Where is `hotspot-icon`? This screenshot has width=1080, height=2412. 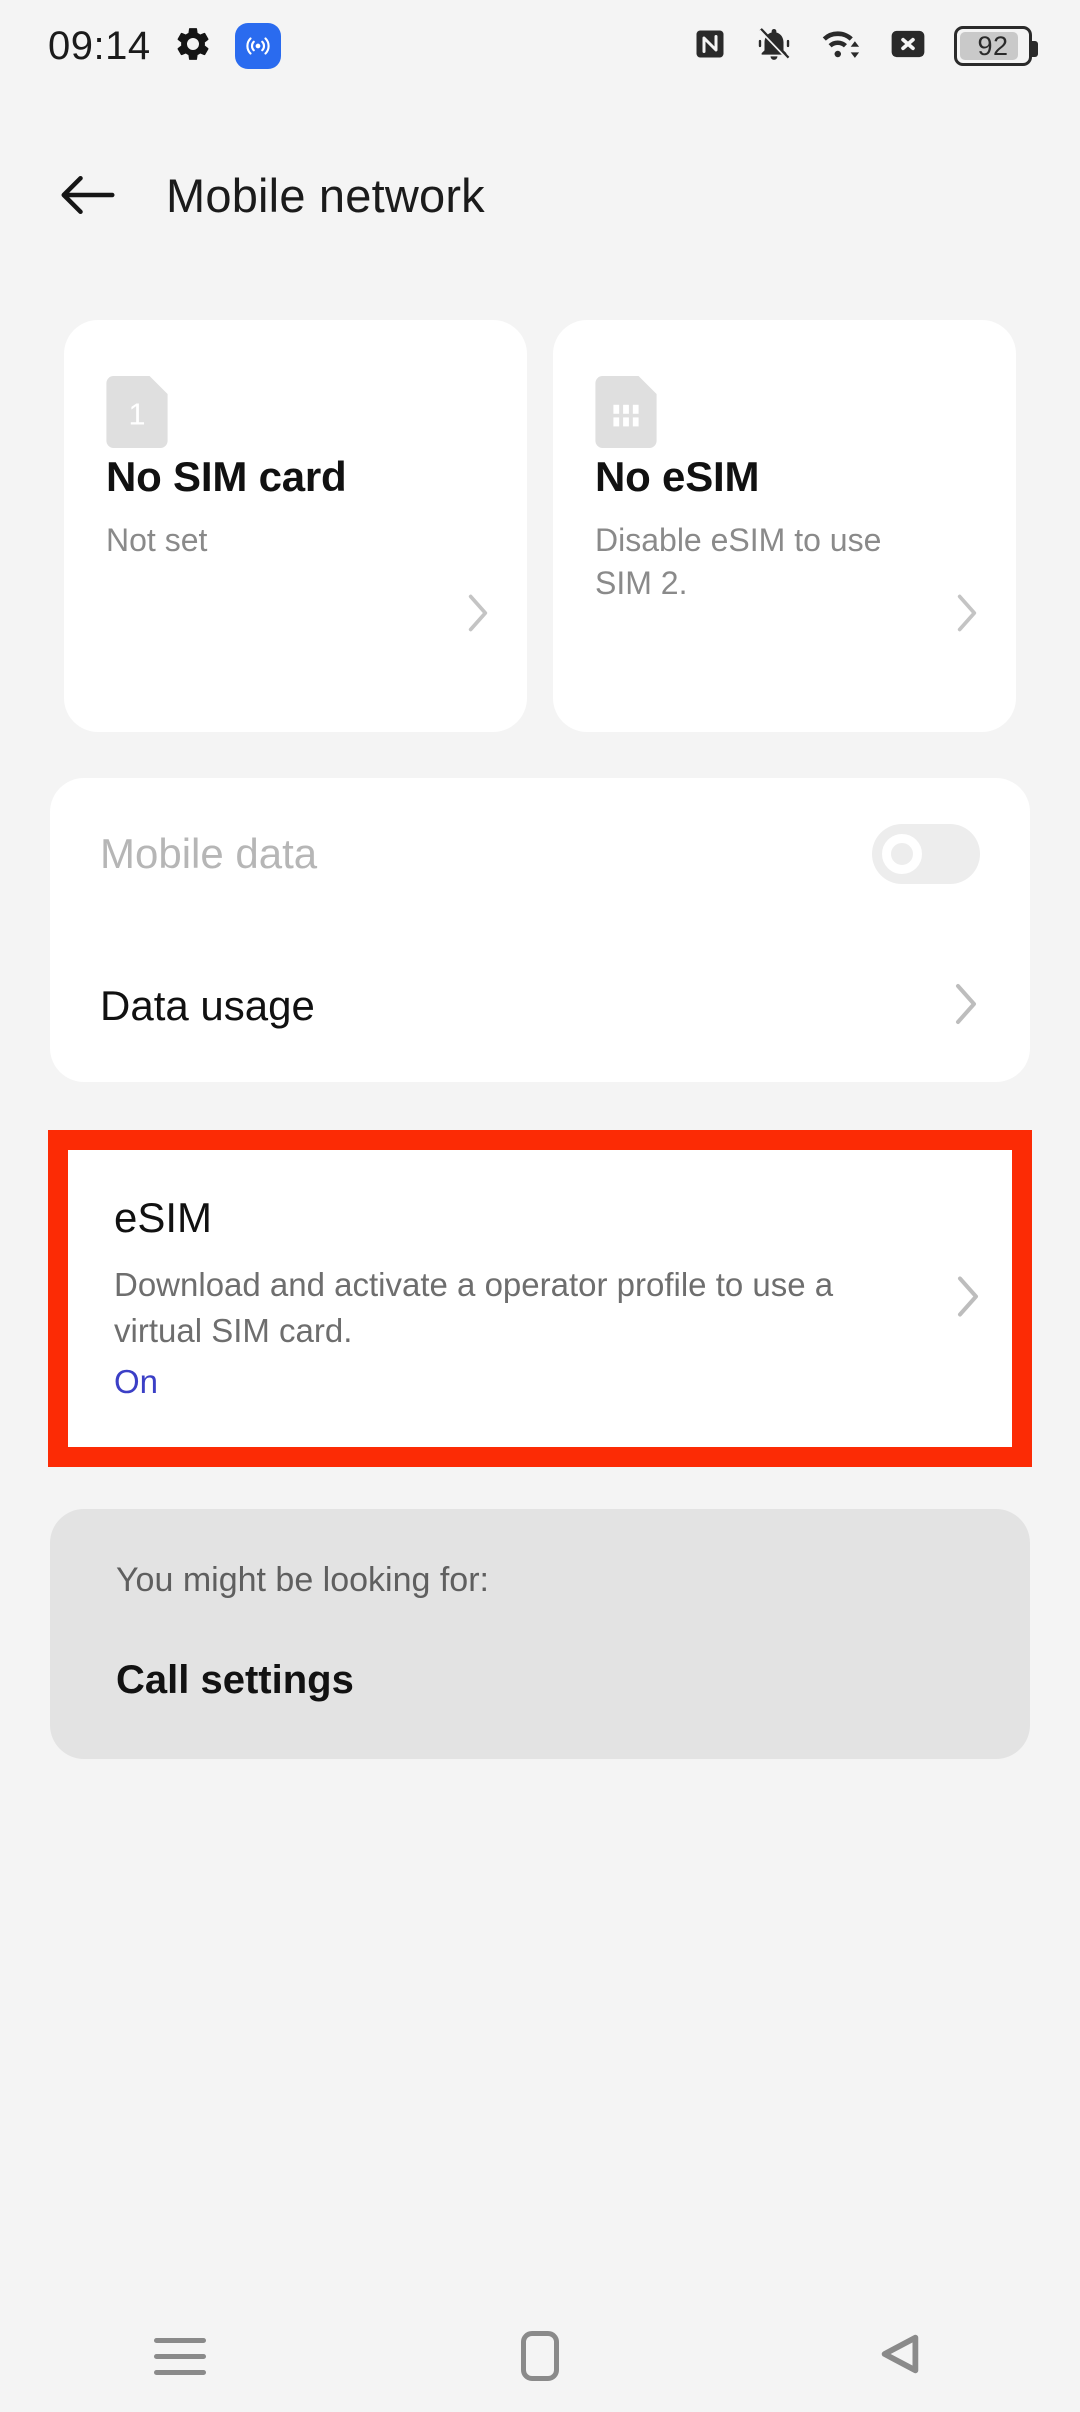
hotspot-icon is located at coordinates (257, 46).